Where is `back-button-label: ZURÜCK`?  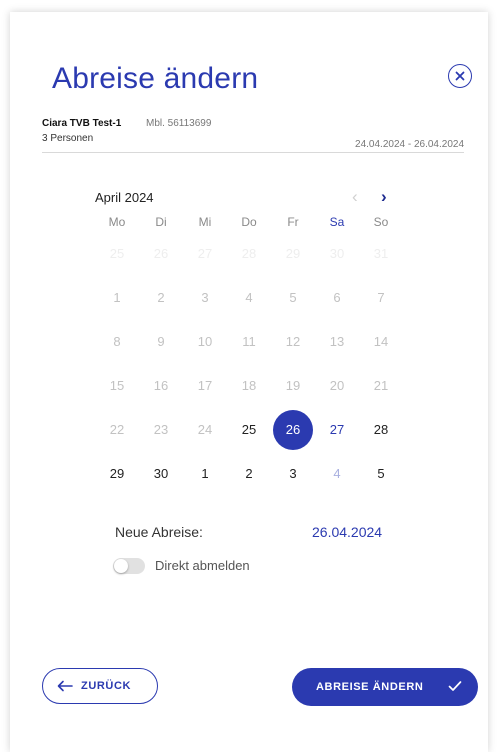 back-button-label: ZURÜCK is located at coordinates (106, 686).